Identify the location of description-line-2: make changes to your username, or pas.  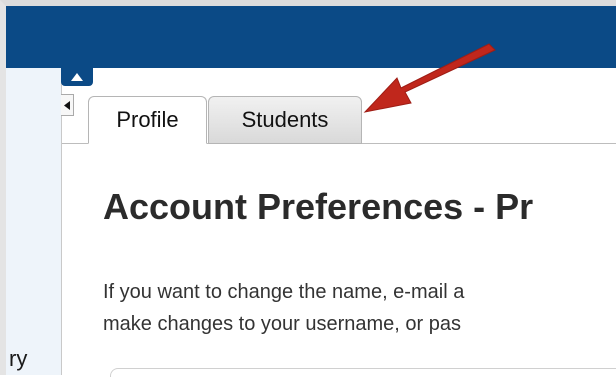
(282, 324).